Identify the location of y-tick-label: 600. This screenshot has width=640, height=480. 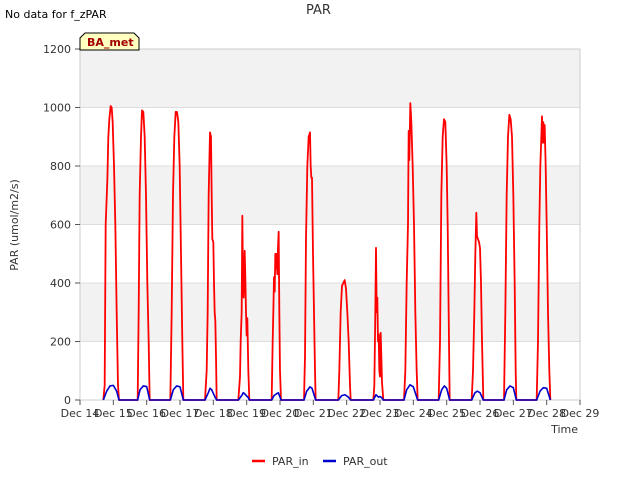
(60, 225).